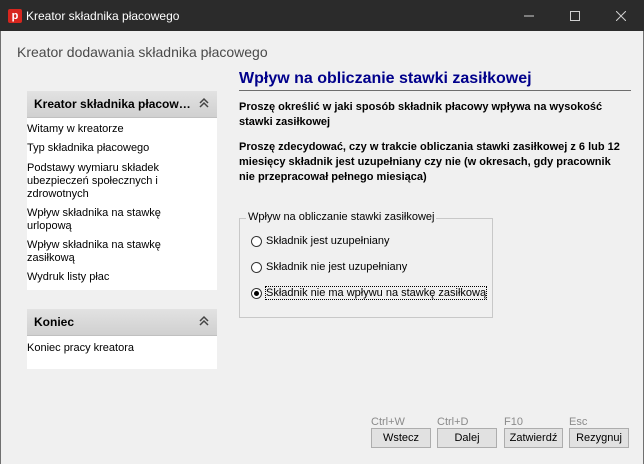  I want to click on maximize-icon, so click(575, 15).